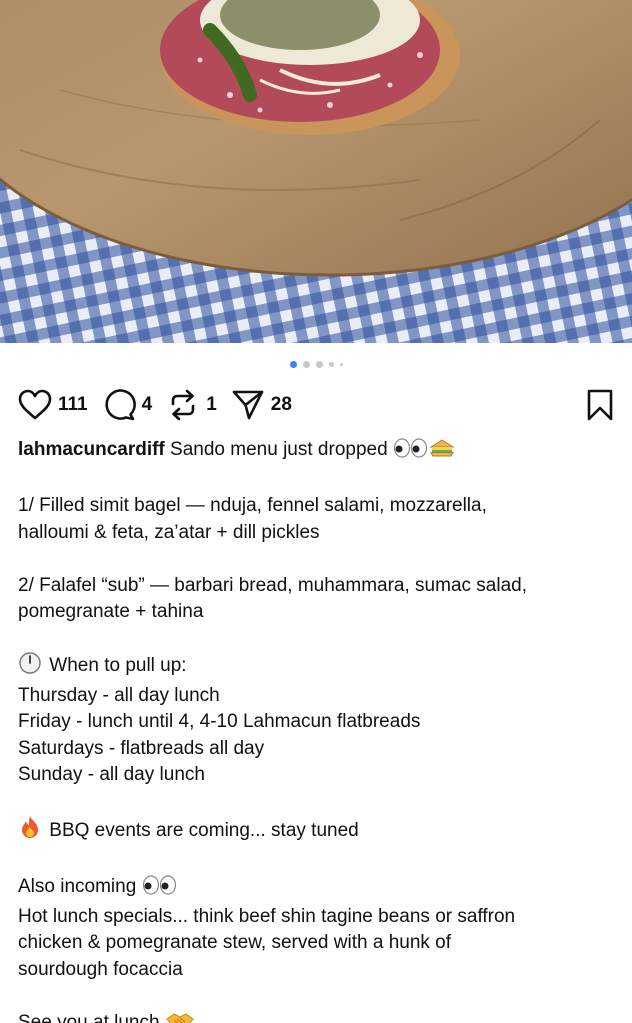  Describe the element at coordinates (119, 695) in the screenshot. I see `caption-hours-line: Thursday - all day lunch` at that location.